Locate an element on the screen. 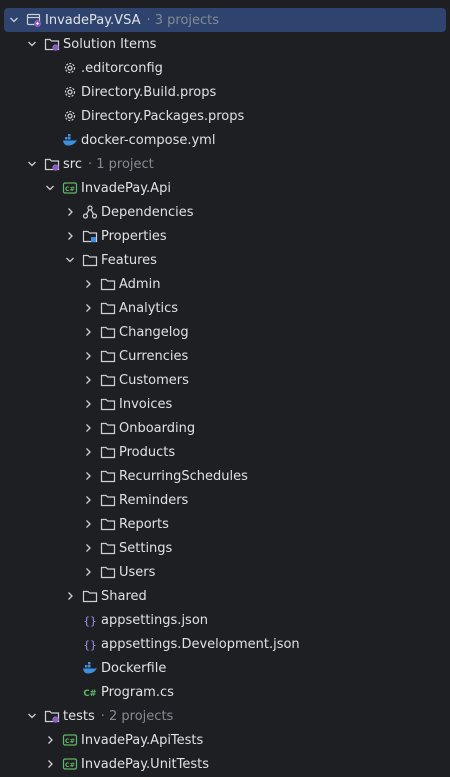 This screenshot has height=777, width=450. tree-node-feature-folder: Settings is located at coordinates (225, 548).